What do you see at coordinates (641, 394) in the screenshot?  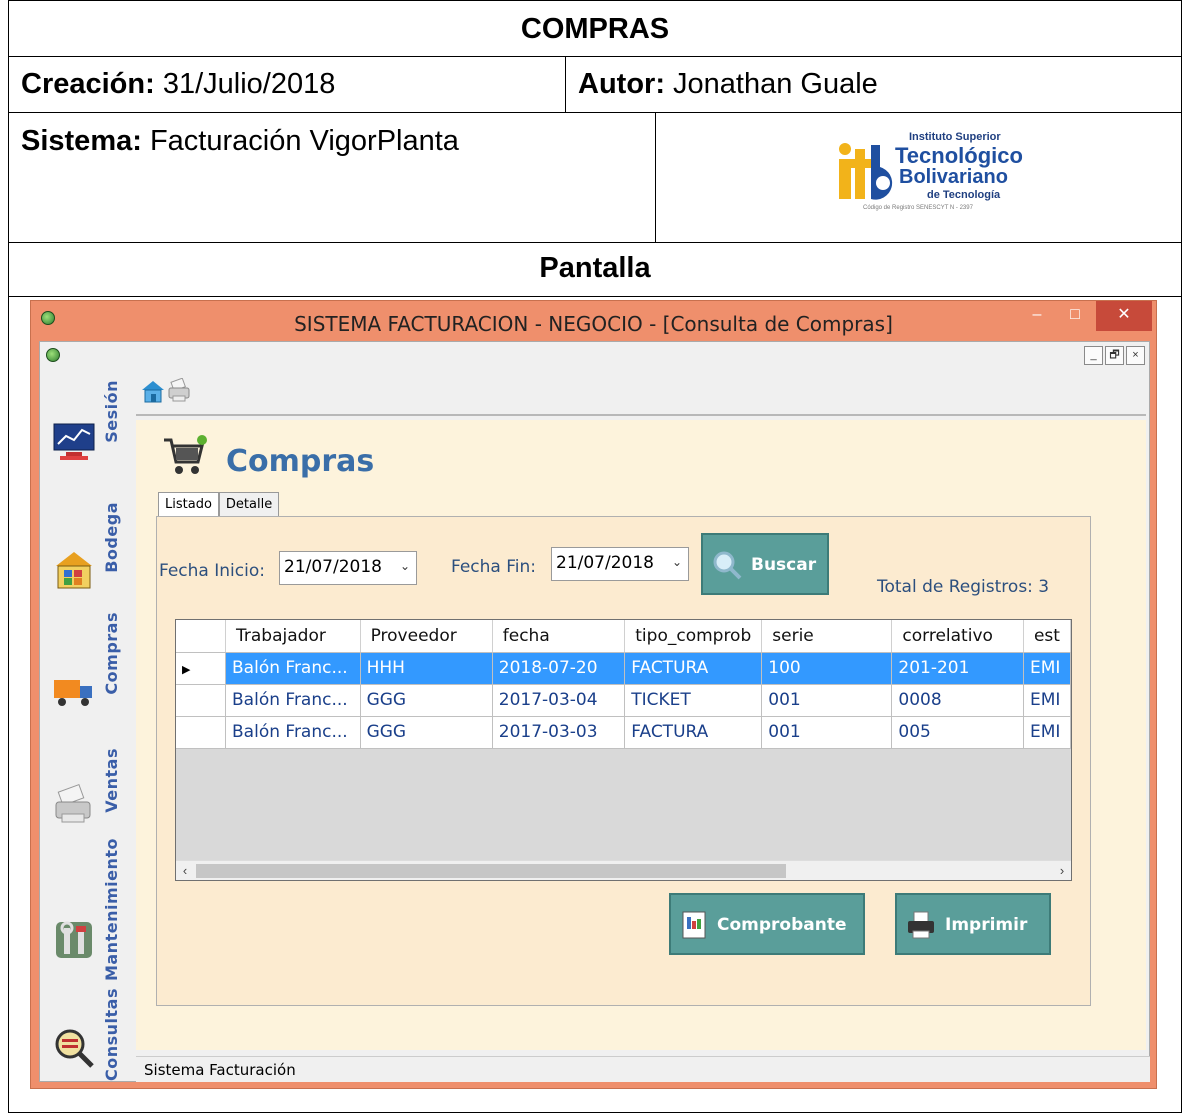 I see `toolbar` at bounding box center [641, 394].